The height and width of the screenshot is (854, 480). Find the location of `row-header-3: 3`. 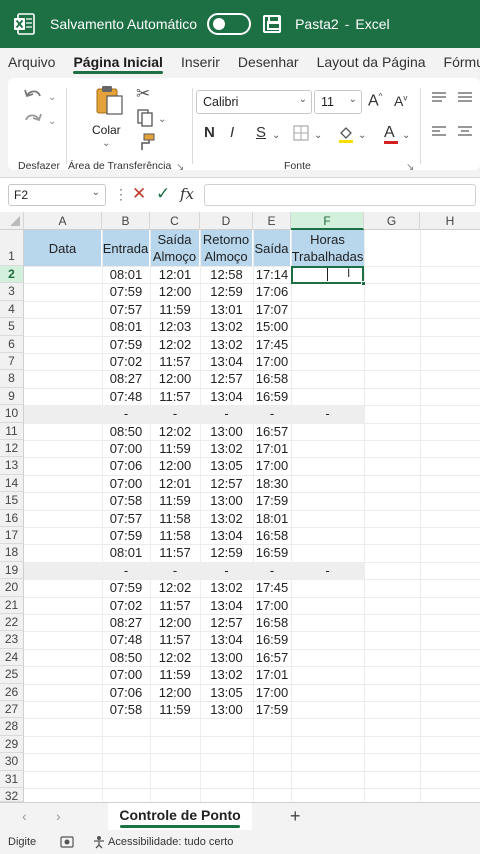

row-header-3: 3 is located at coordinates (12, 292).